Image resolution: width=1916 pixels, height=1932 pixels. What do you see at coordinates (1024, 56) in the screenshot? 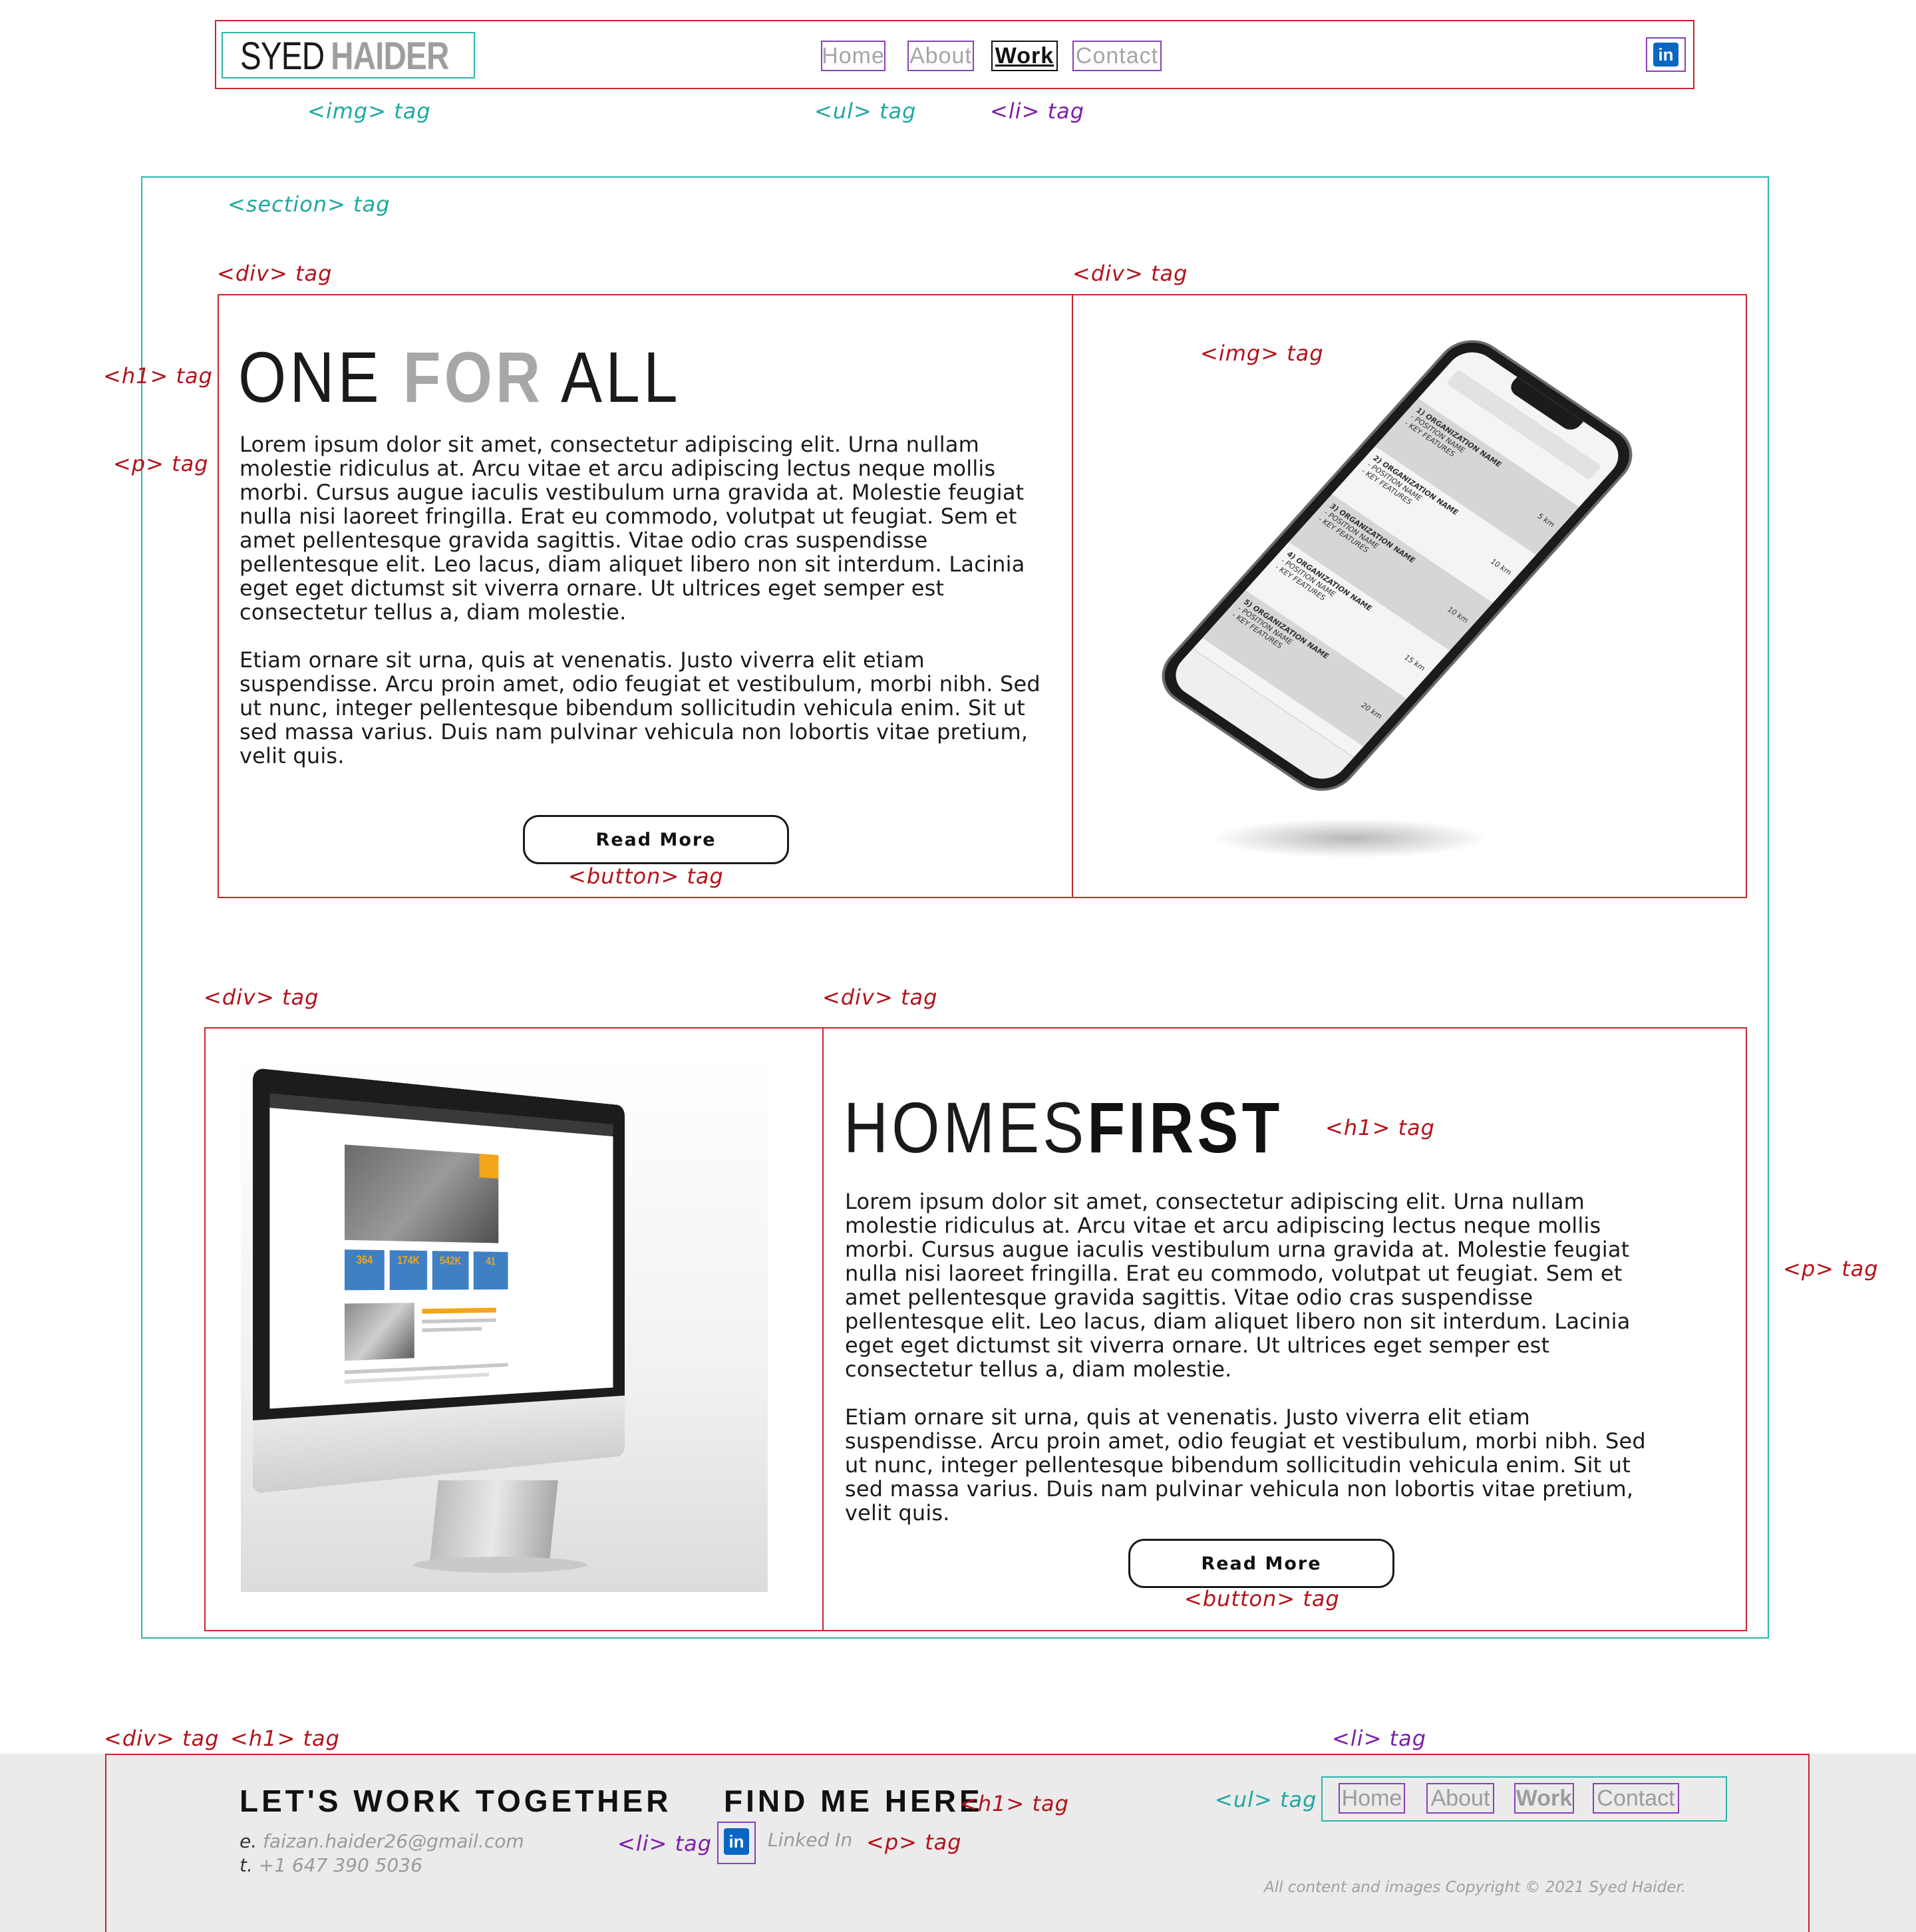
I see `nav-work: Work` at bounding box center [1024, 56].